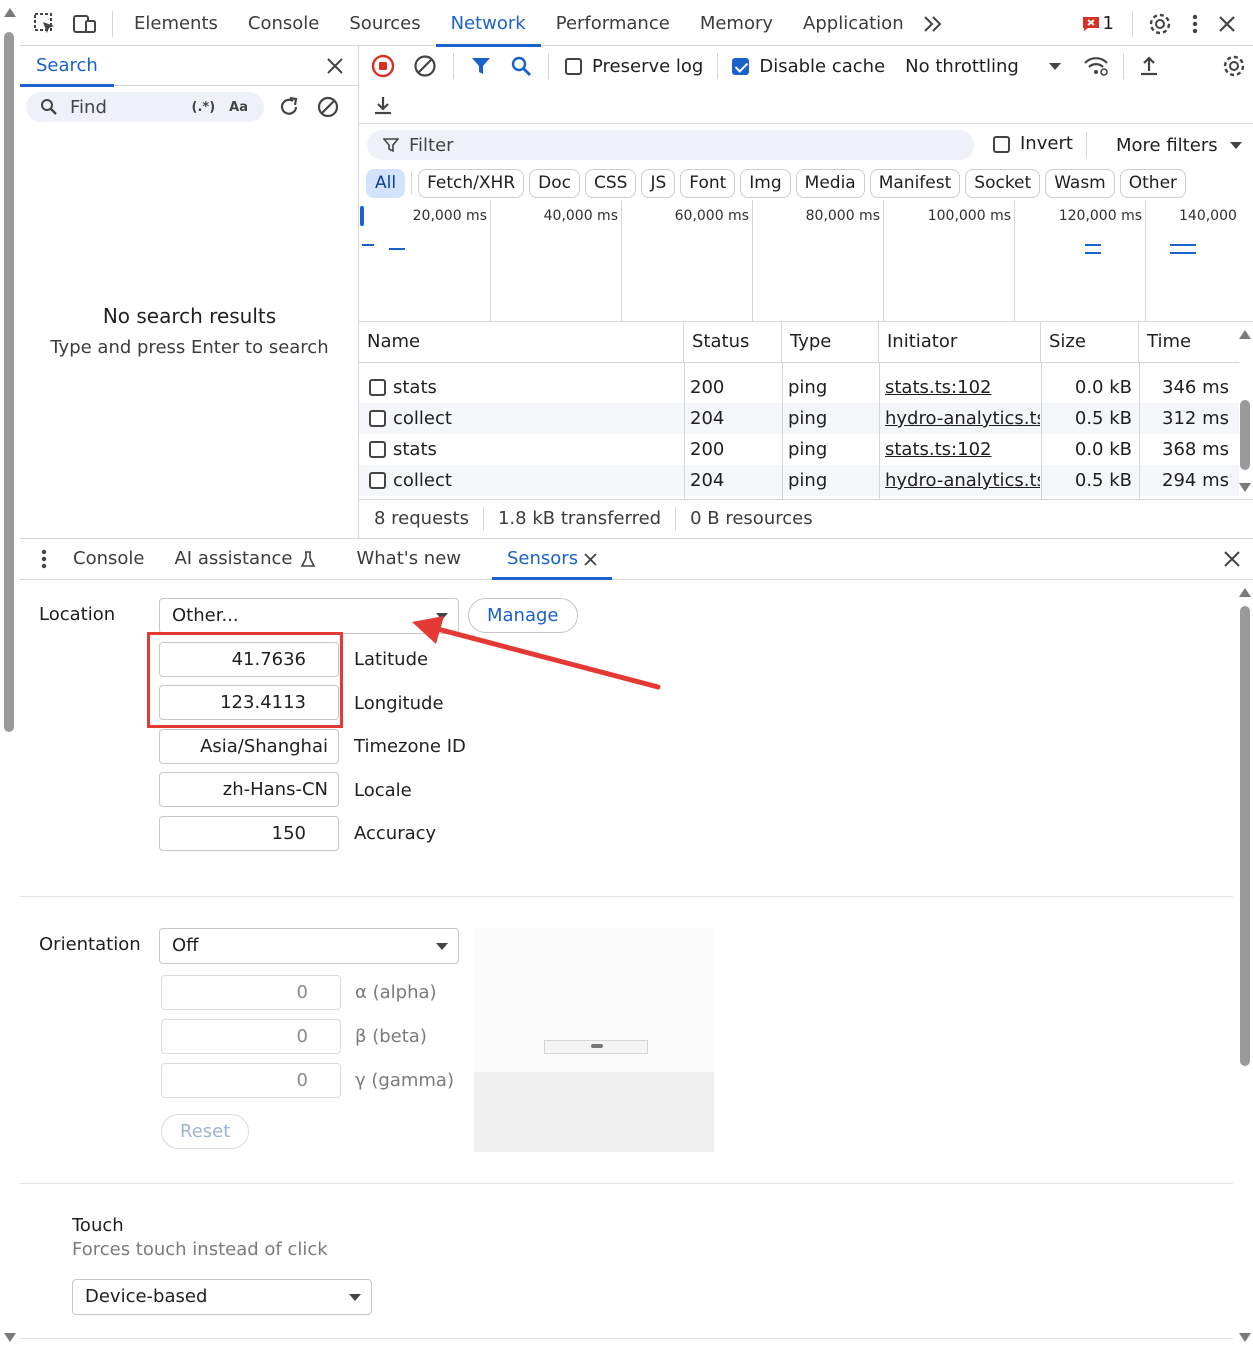 The height and width of the screenshot is (1345, 1253). Describe the element at coordinates (471, 183) in the screenshot. I see `chip-fetch-xhr: Fetch/XHR` at that location.